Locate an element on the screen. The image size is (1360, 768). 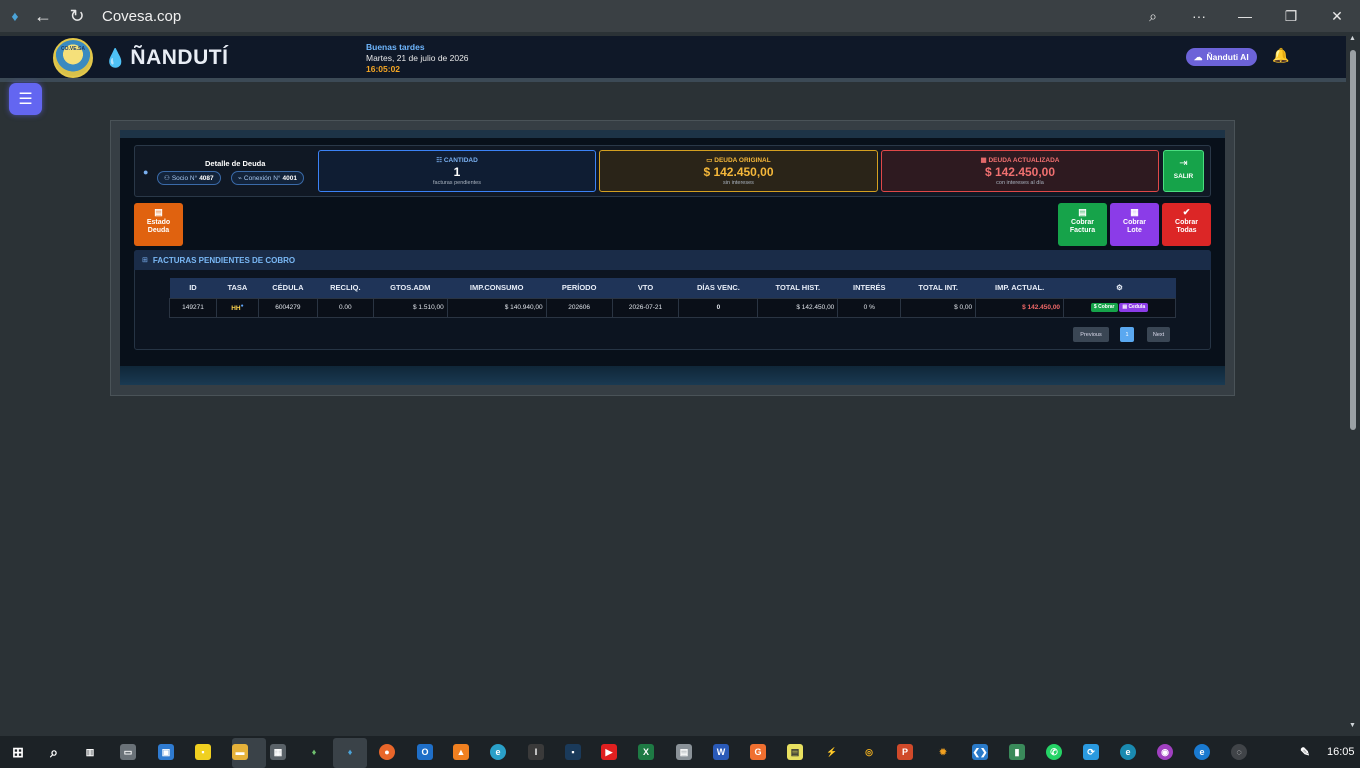
browser-title-bar: ♦ ← ↻ Covesa.cop ⌕ ··· — ❐ ✕ is located at coordinates (680, 16).